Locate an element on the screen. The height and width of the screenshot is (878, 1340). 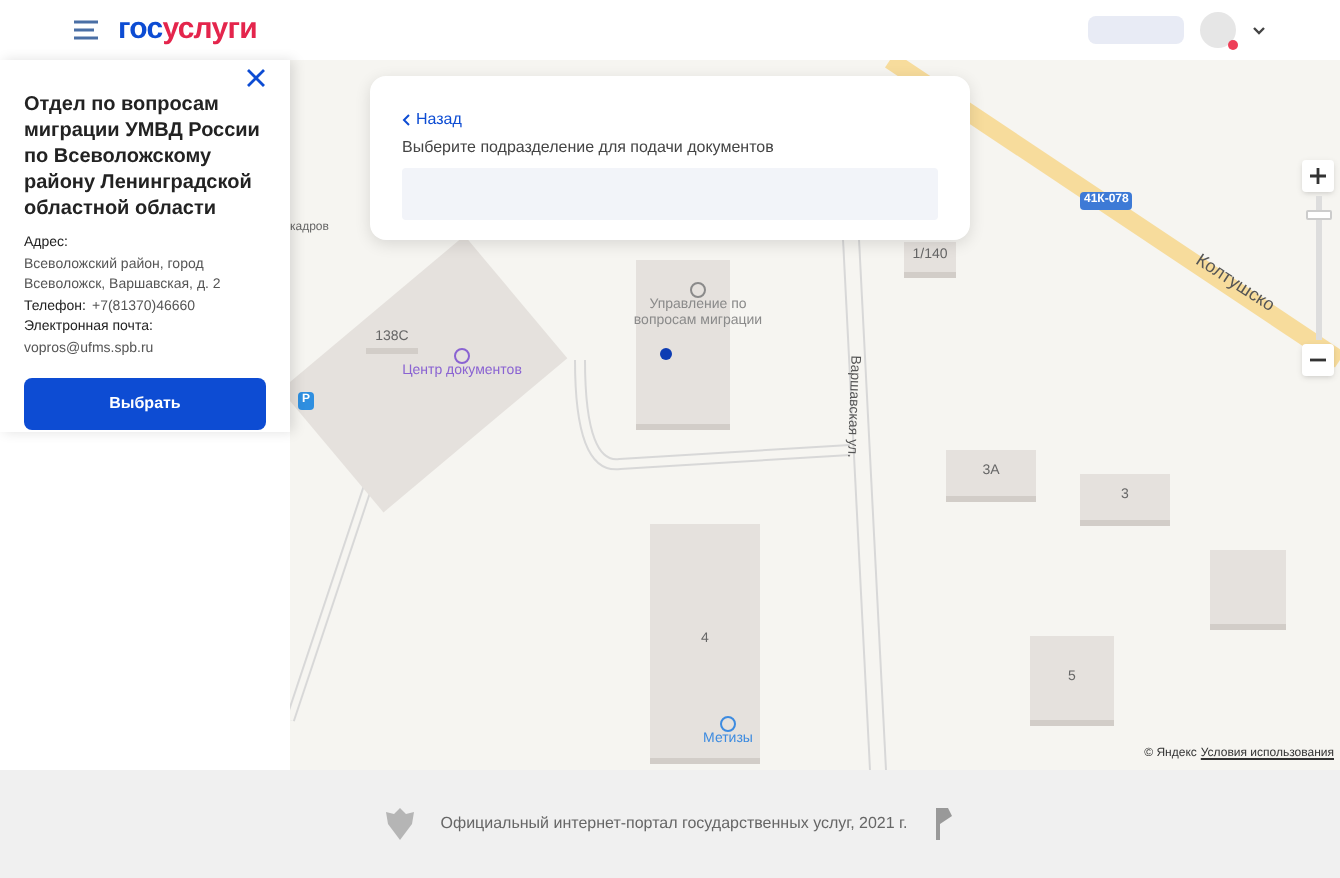
logo: госуслуги is located at coordinates (187, 30).